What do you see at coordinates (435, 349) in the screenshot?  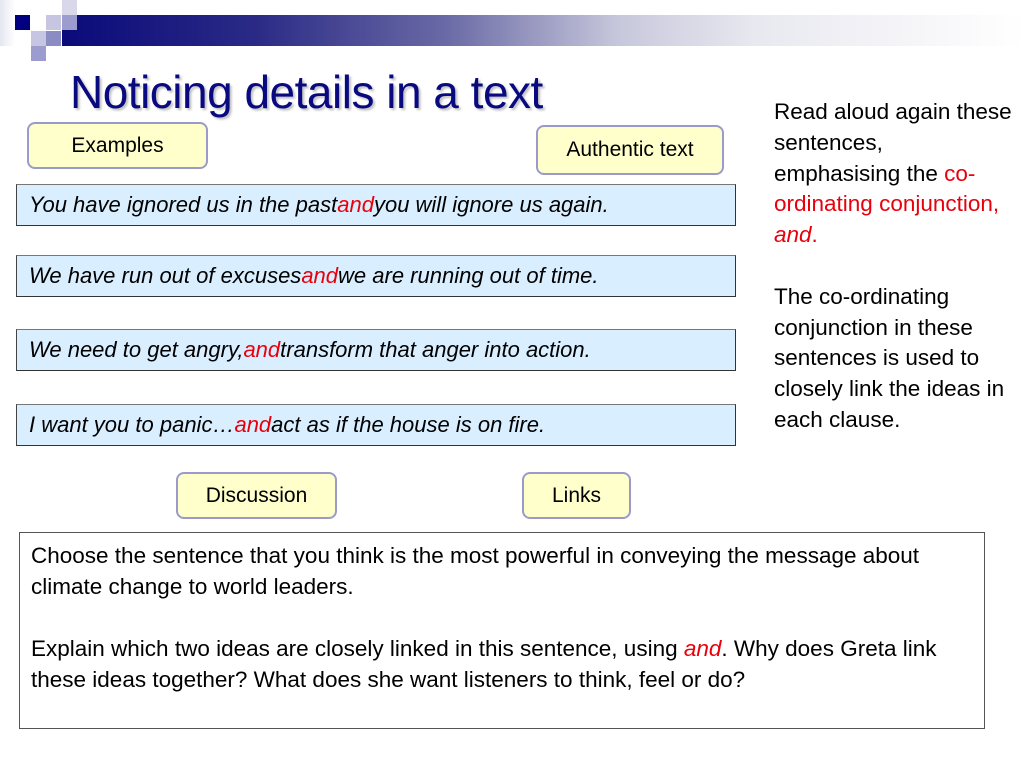 I see `sentence-text: transform that anger into action.` at bounding box center [435, 349].